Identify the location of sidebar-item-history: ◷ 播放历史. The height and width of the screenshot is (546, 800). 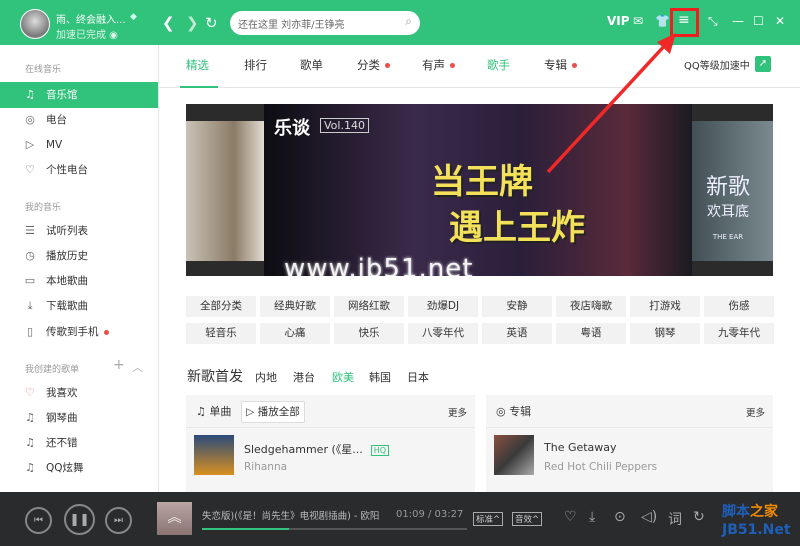
(79, 256).